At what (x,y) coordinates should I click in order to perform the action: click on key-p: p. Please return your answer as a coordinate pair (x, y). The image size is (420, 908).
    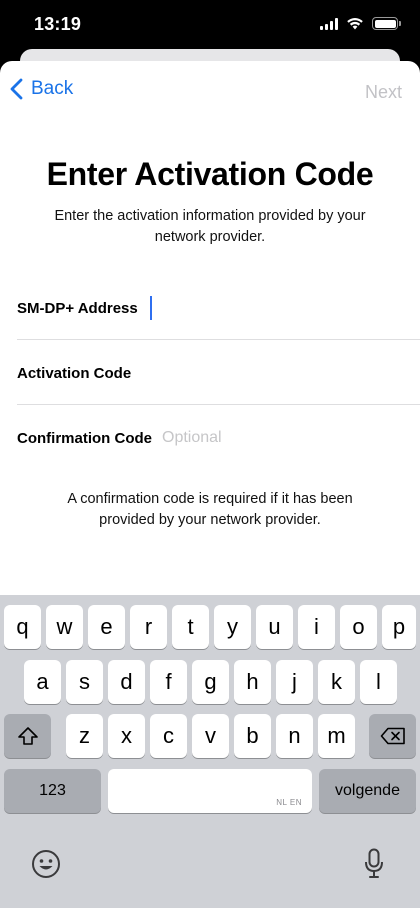
    Looking at the image, I should click on (399, 627).